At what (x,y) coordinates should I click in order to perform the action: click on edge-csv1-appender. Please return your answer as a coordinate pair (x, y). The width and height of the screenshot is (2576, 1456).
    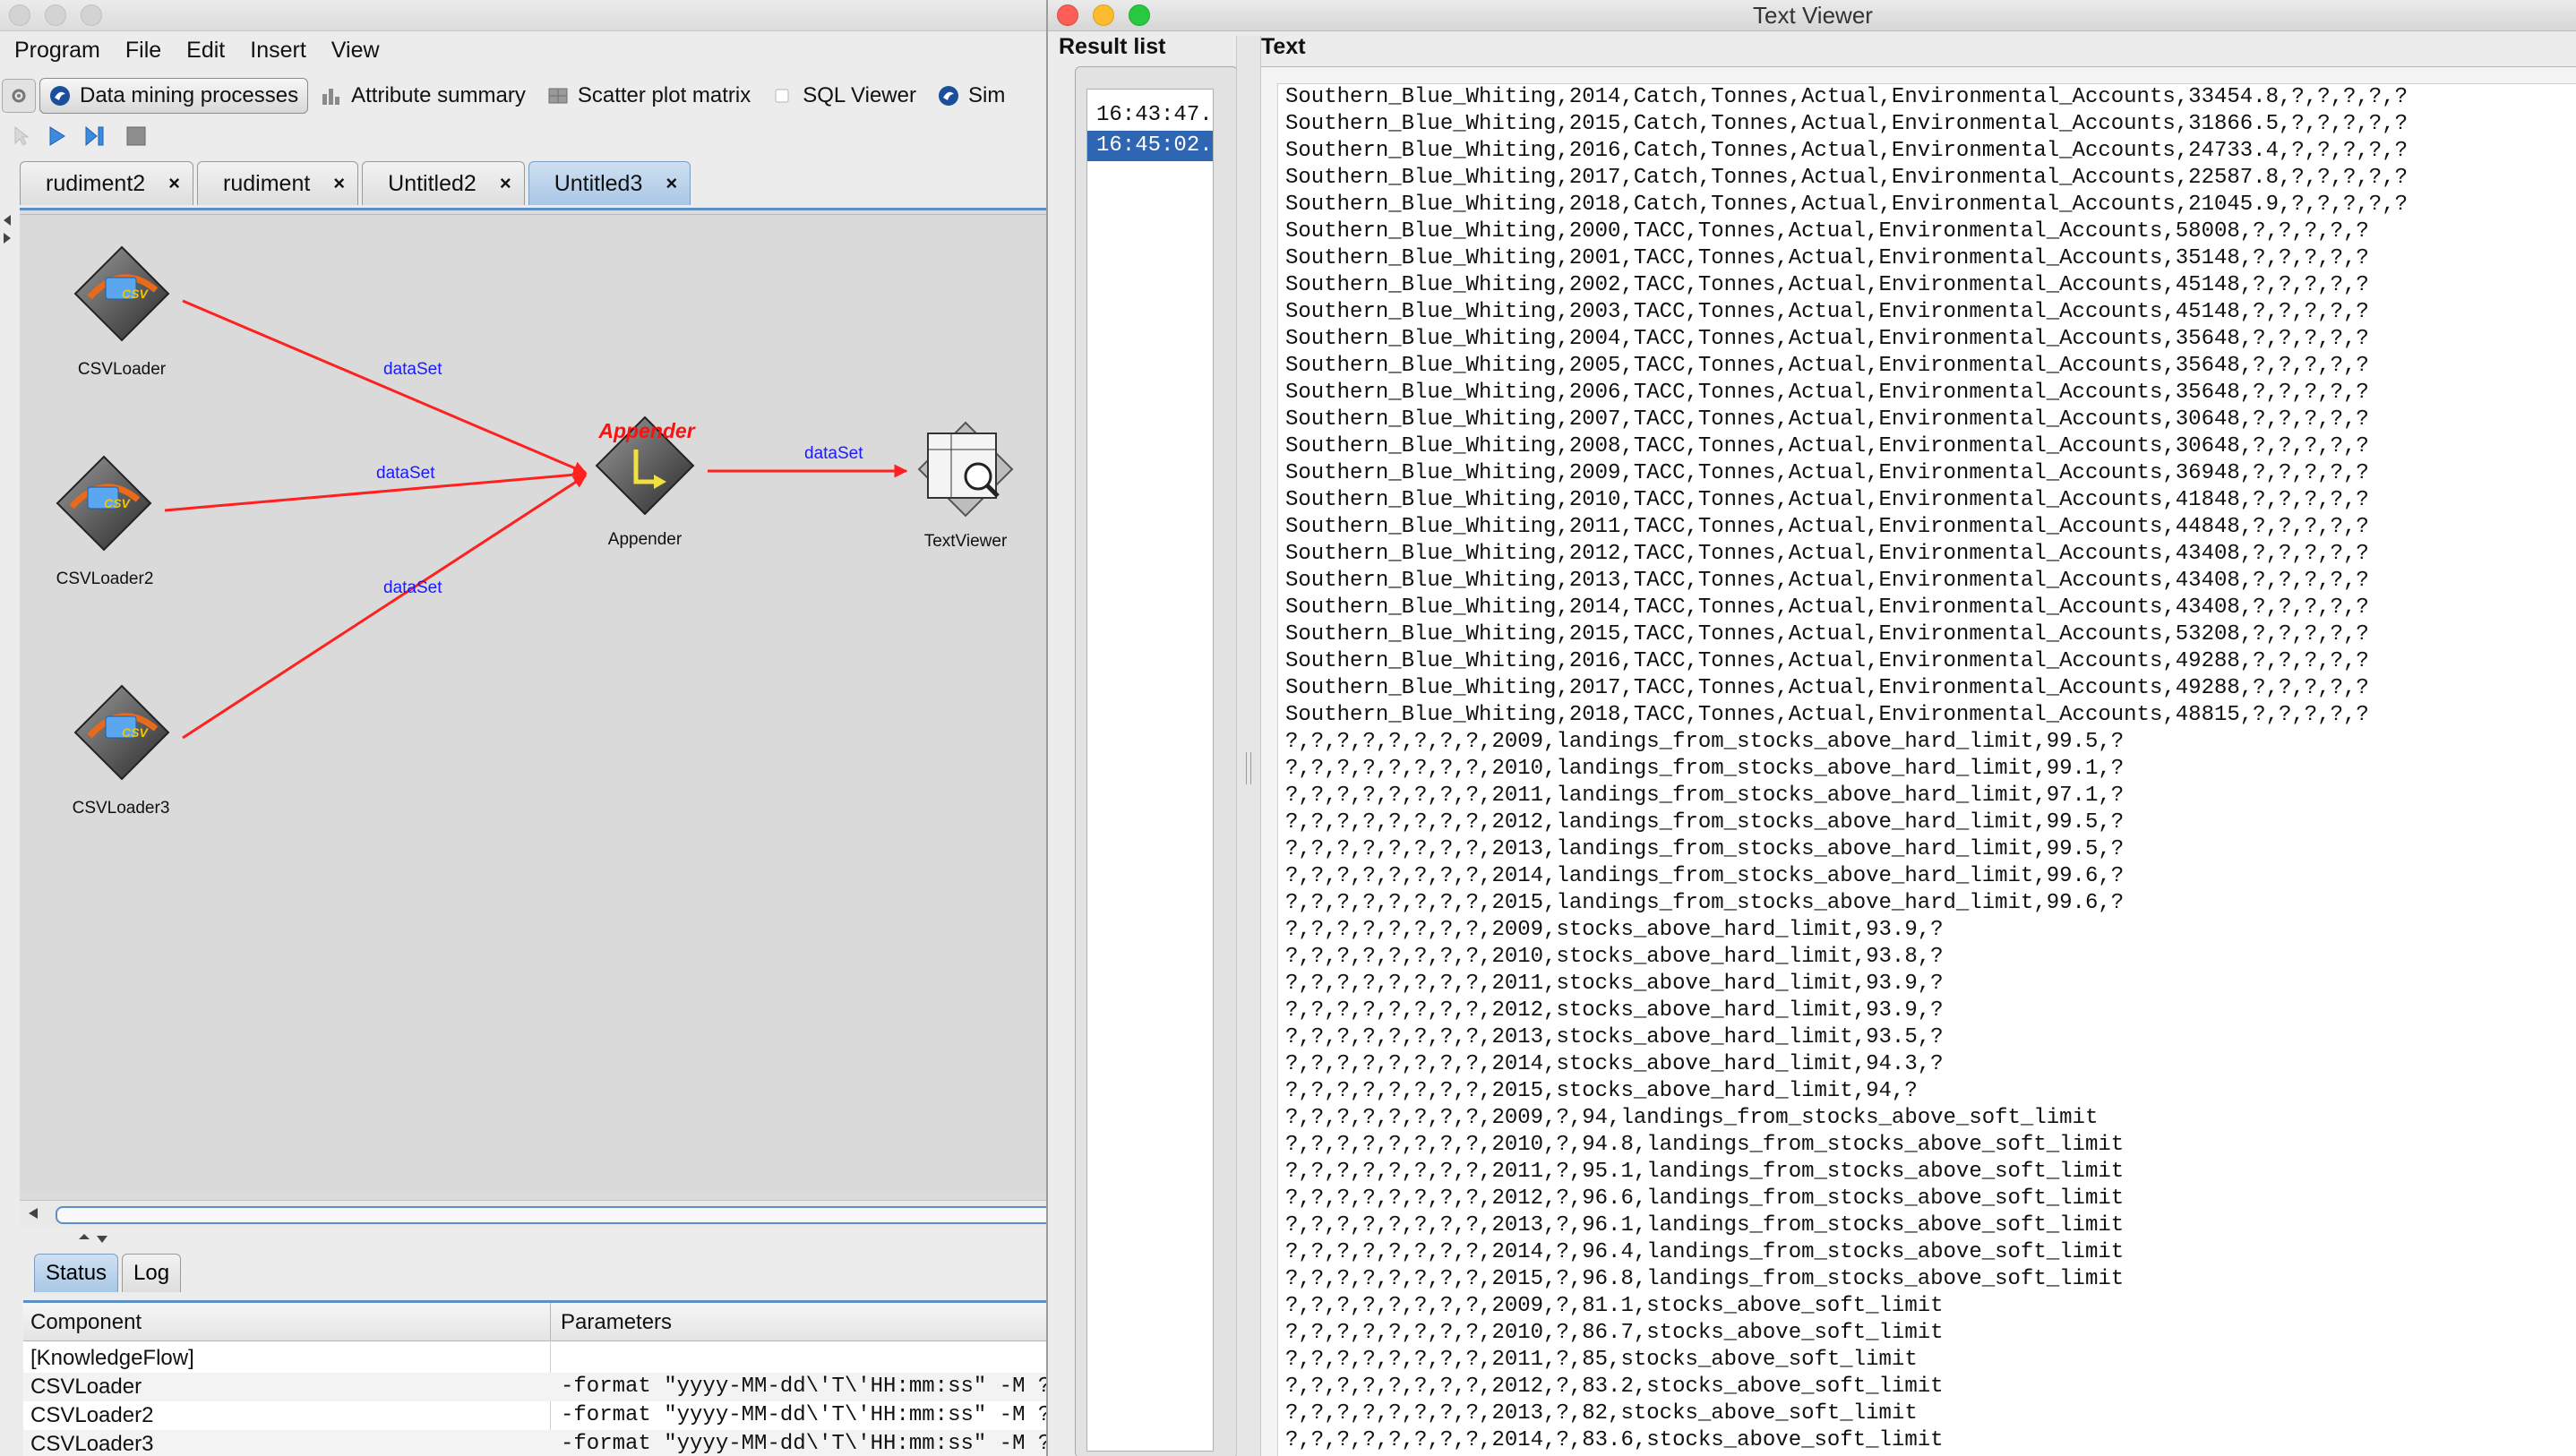
    Looking at the image, I should click on (385, 387).